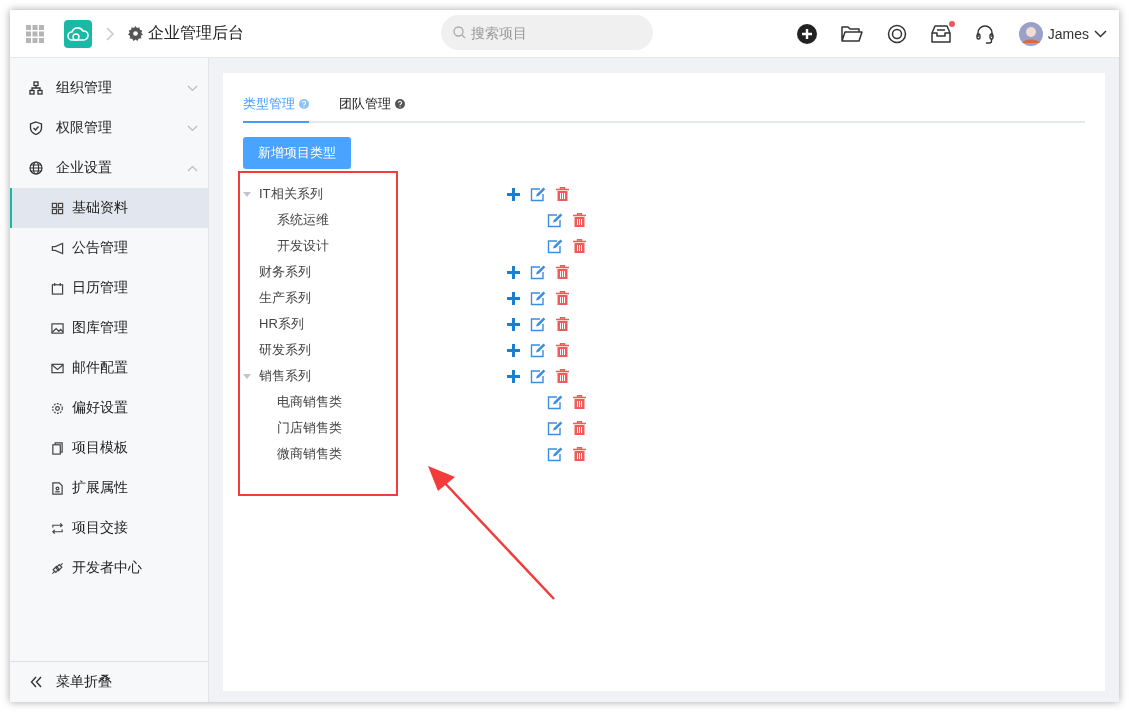 This screenshot has height=712, width=1129. What do you see at coordinates (303, 246) in the screenshot?
I see `tree-node-label: 开发设计` at bounding box center [303, 246].